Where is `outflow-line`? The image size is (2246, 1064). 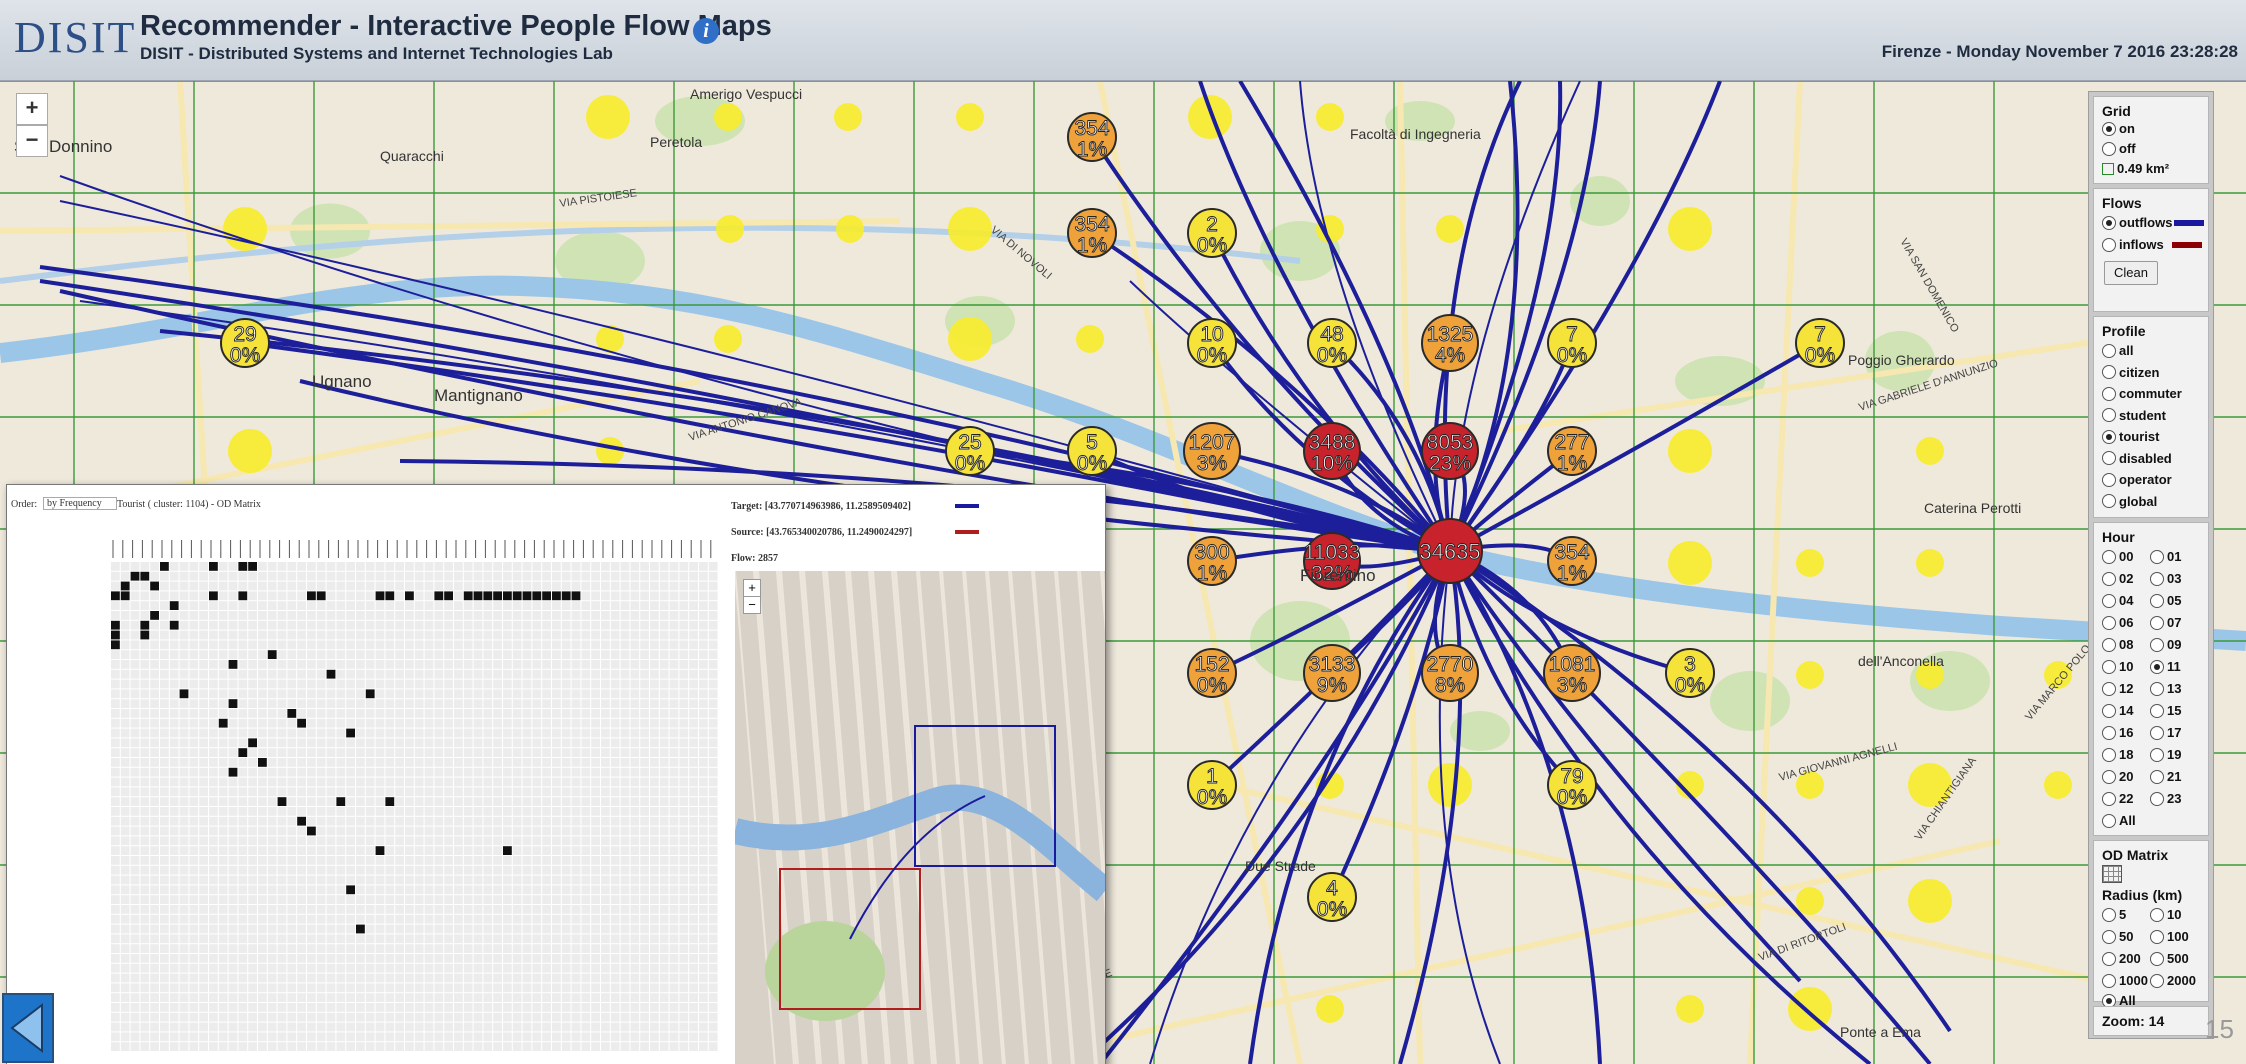
outflow-line is located at coordinates (1690, 806).